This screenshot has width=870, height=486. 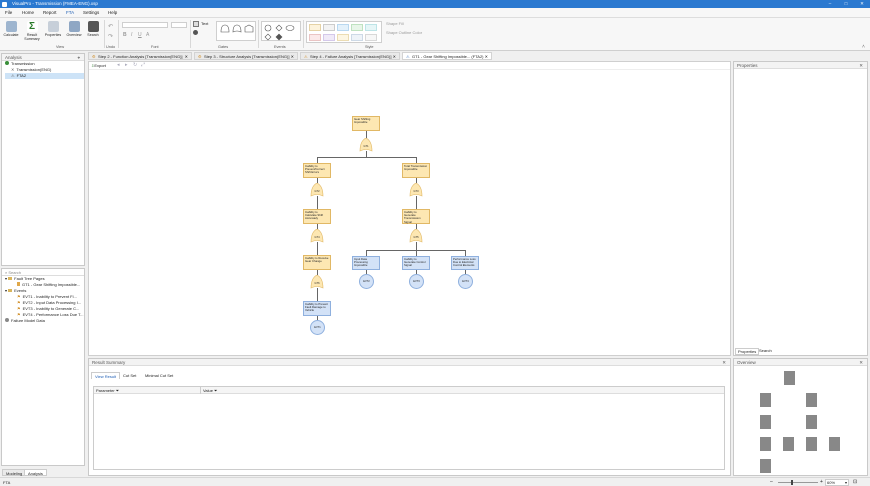 I want to click on zoom-level-select: 60% ▾, so click(x=837, y=482).